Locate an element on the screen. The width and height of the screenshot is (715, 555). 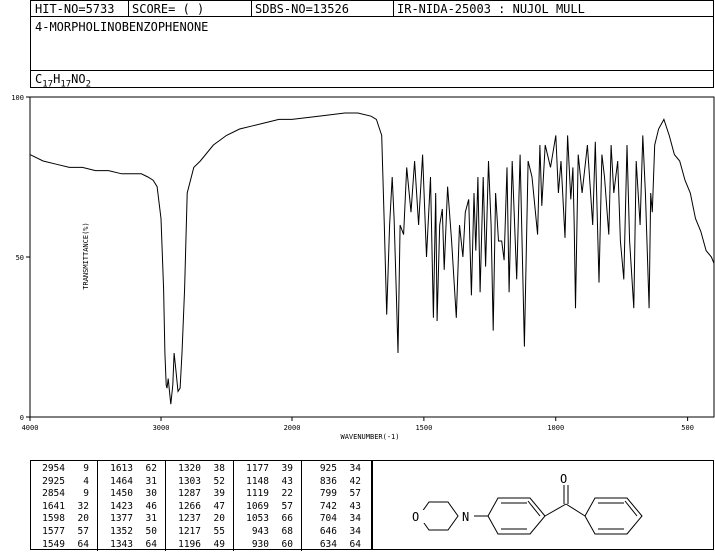
peak-wavenumber: 1287 is located at coordinates (189, 494).